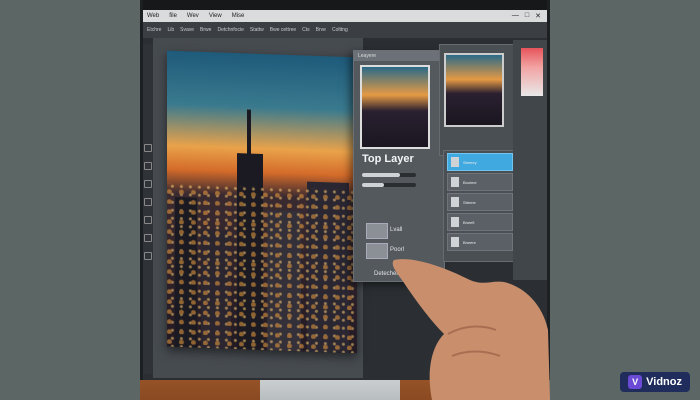 The image size is (700, 400). What do you see at coordinates (187, 30) in the screenshot?
I see `option-item: Svave` at bounding box center [187, 30].